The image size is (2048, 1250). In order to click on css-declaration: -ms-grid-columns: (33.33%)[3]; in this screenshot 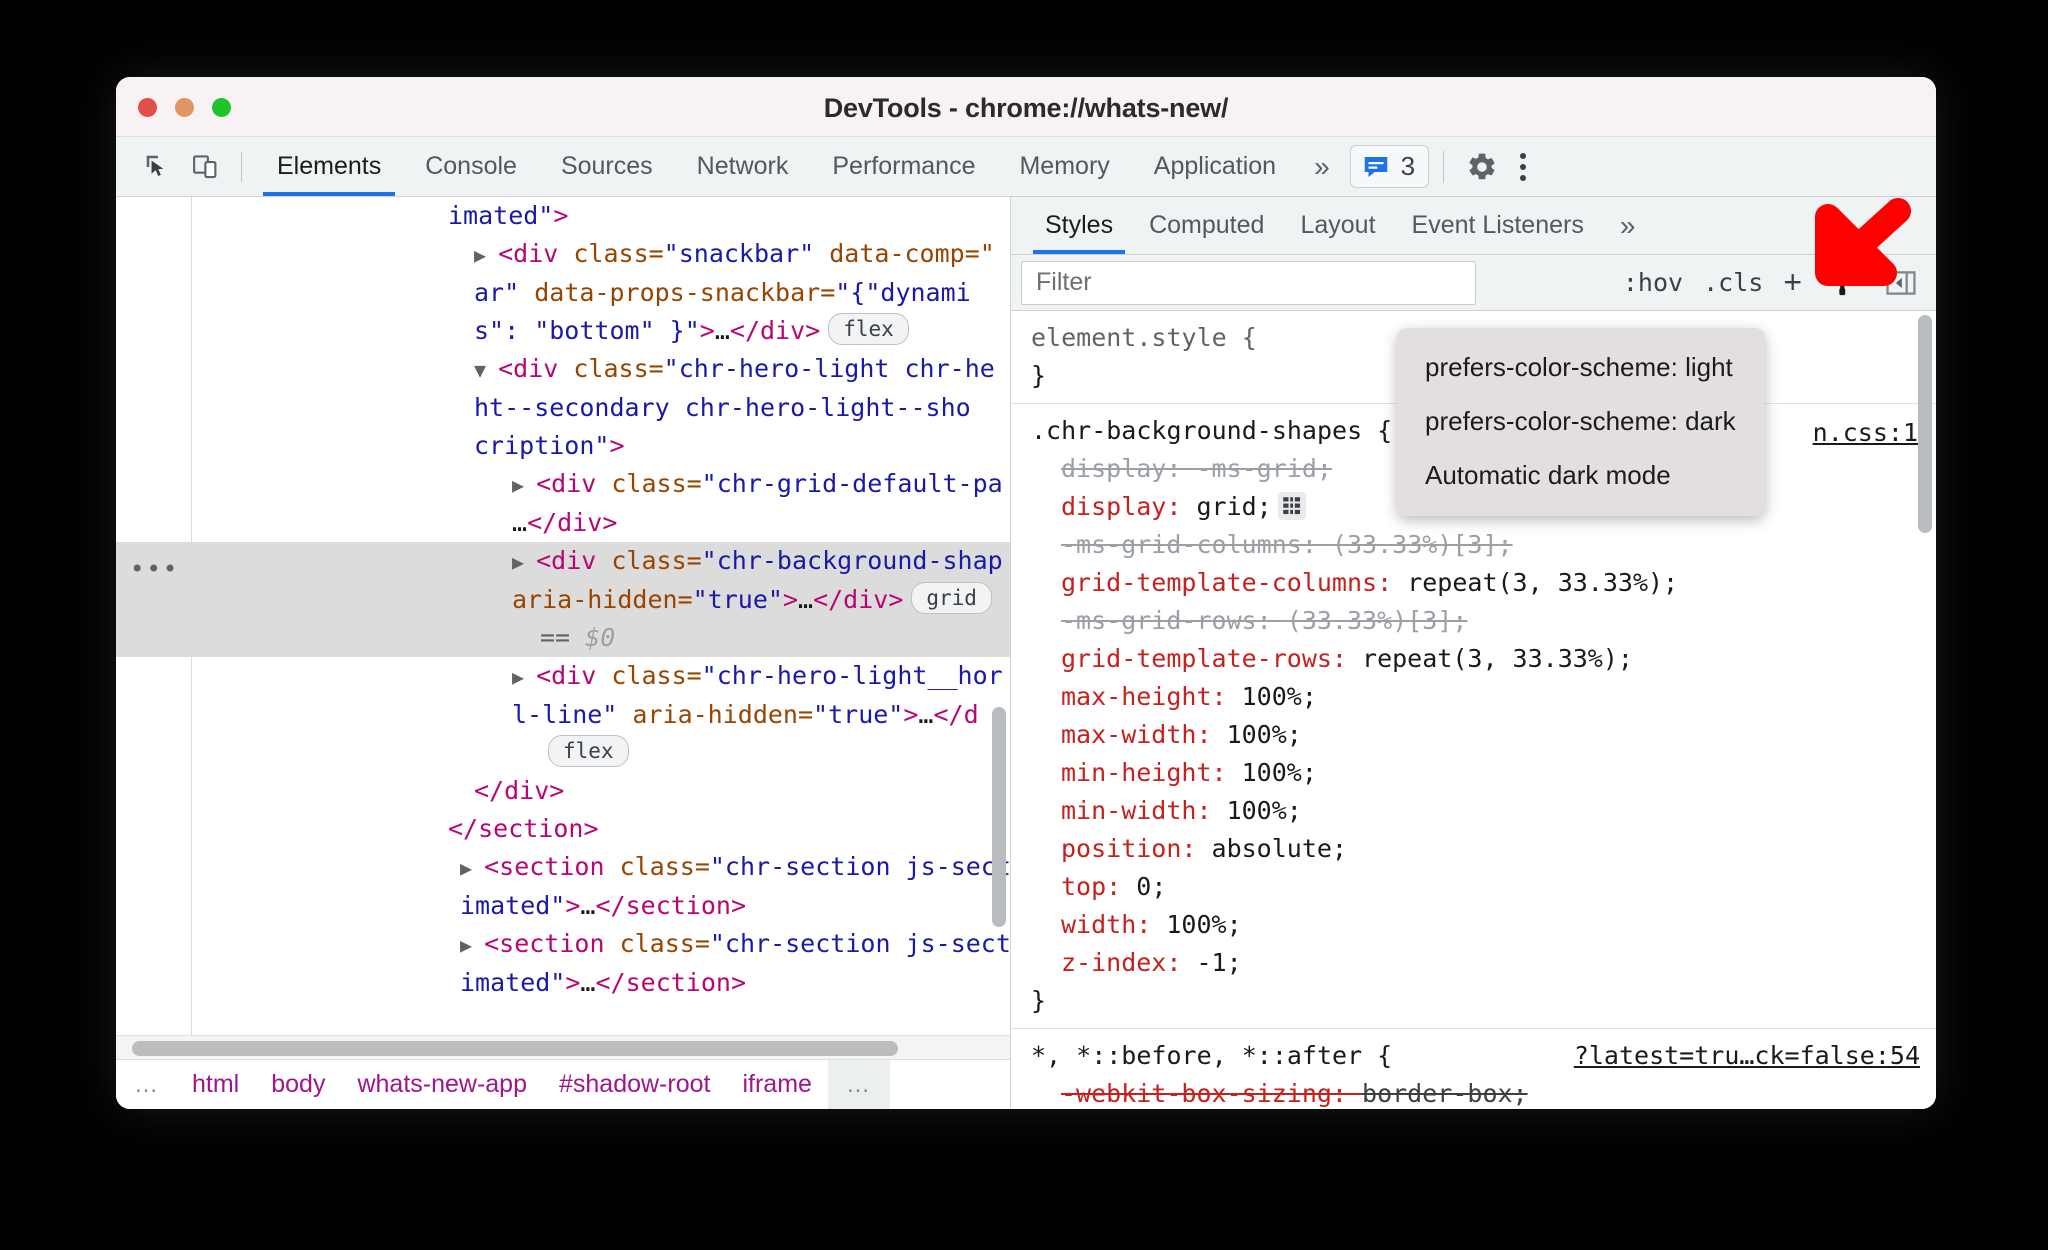, I will do `click(1473, 545)`.